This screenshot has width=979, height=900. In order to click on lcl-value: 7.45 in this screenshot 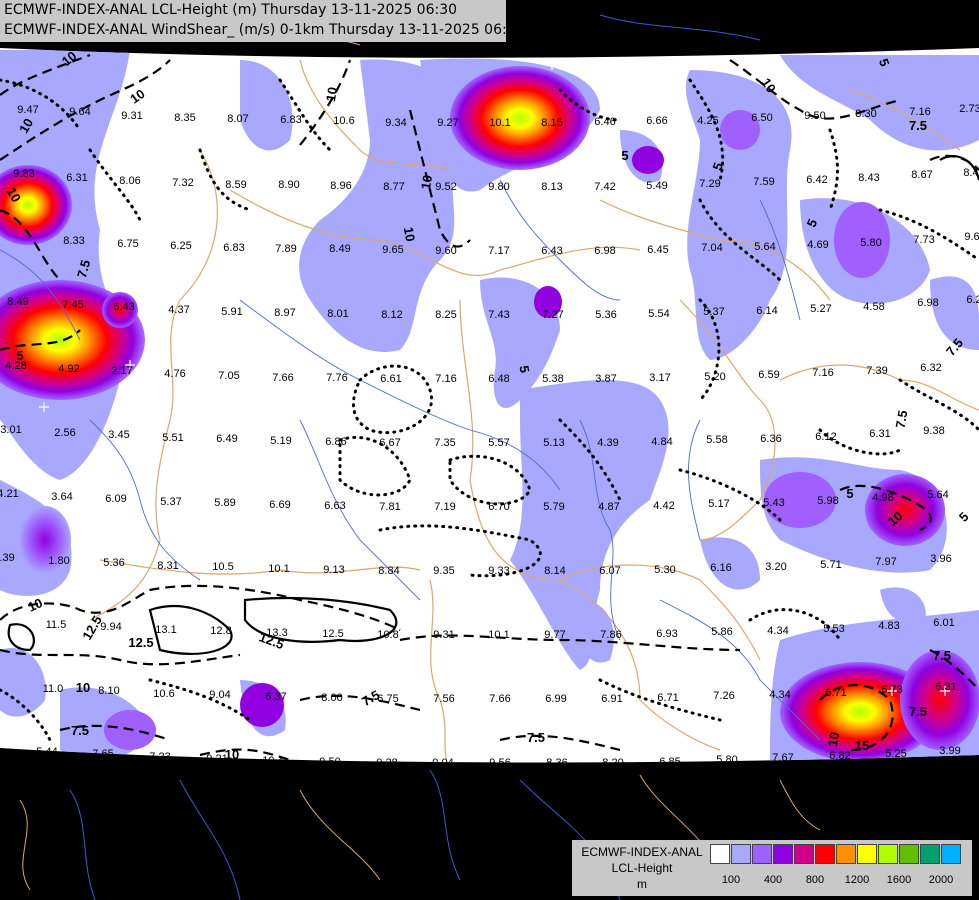, I will do `click(72, 305)`.